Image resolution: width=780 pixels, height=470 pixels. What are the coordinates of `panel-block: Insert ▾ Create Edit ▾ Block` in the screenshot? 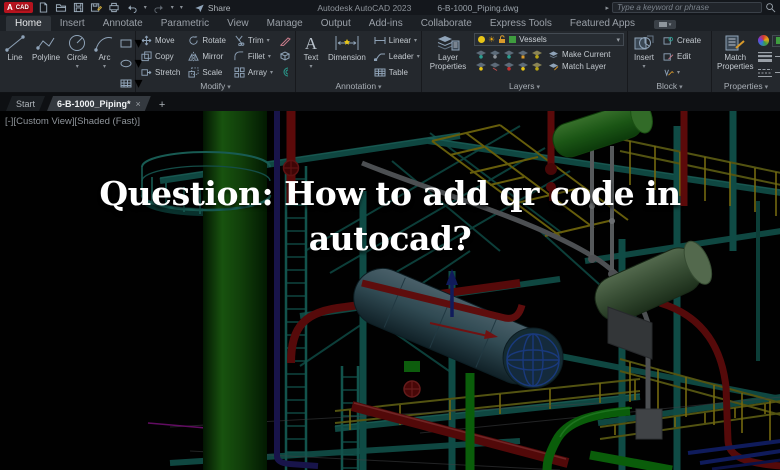 It's located at (670, 61).